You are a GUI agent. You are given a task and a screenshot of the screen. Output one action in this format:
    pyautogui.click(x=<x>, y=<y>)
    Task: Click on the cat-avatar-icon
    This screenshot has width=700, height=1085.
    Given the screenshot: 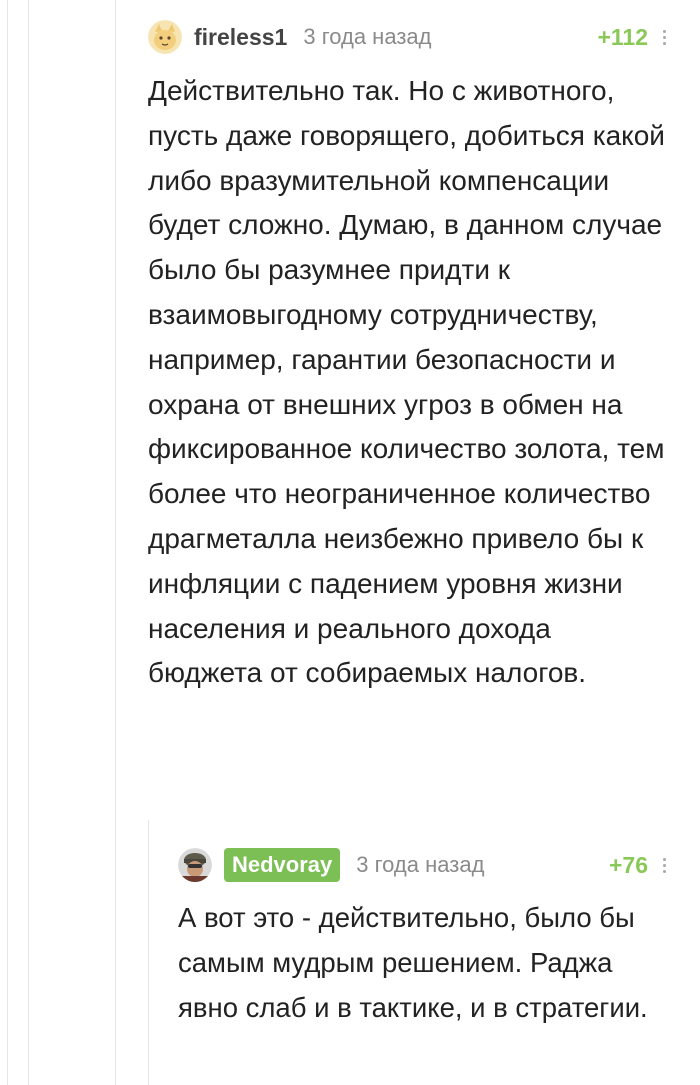 What is the action you would take?
    pyautogui.click(x=165, y=37)
    